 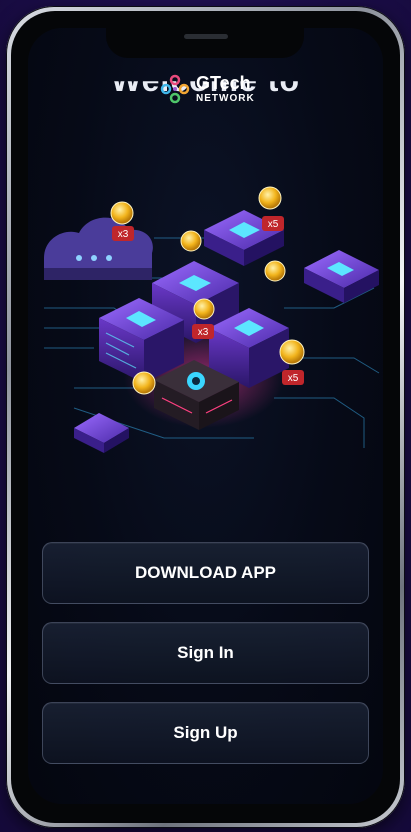 What do you see at coordinates (223, 83) in the screenshot?
I see `brand-name: GTech` at bounding box center [223, 83].